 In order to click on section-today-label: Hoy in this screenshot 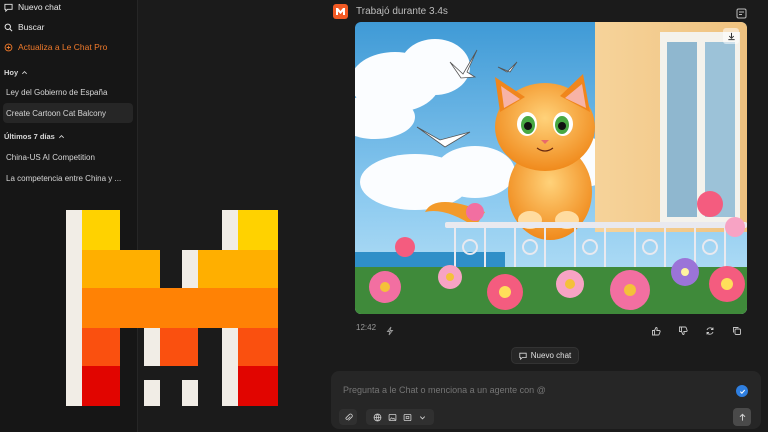, I will do `click(11, 72)`.